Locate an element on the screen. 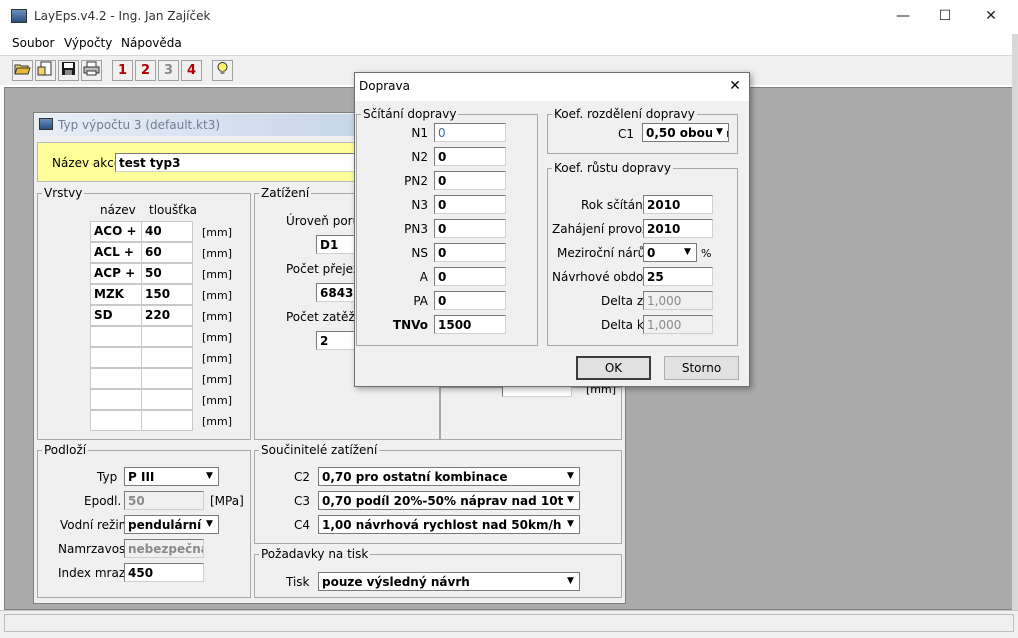 This screenshot has height=638, width=1018. delta-z-label: Delta z is located at coordinates (622, 301).